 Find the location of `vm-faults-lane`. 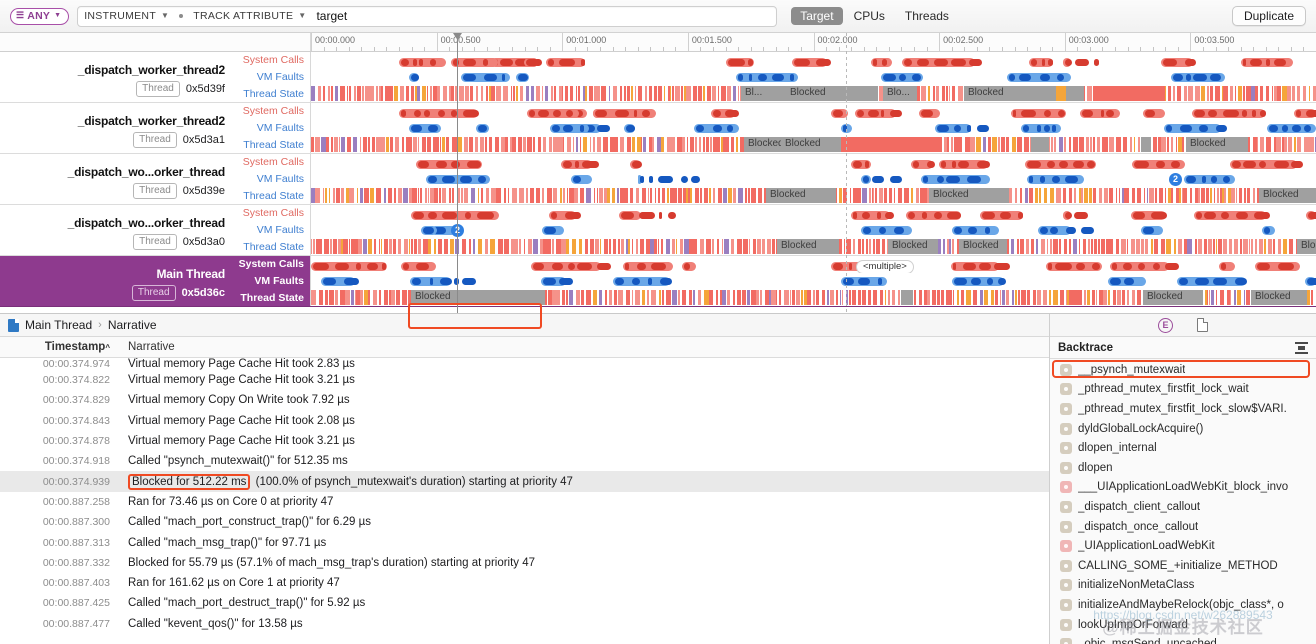

vm-faults-lane is located at coordinates (813, 128).